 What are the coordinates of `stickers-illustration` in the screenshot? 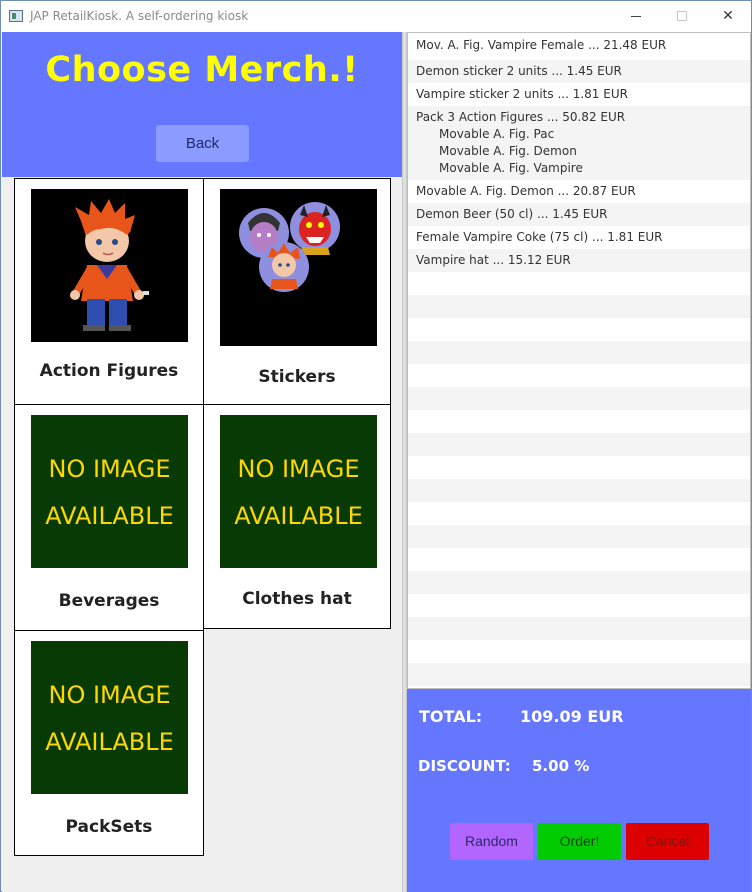 It's located at (298, 267).